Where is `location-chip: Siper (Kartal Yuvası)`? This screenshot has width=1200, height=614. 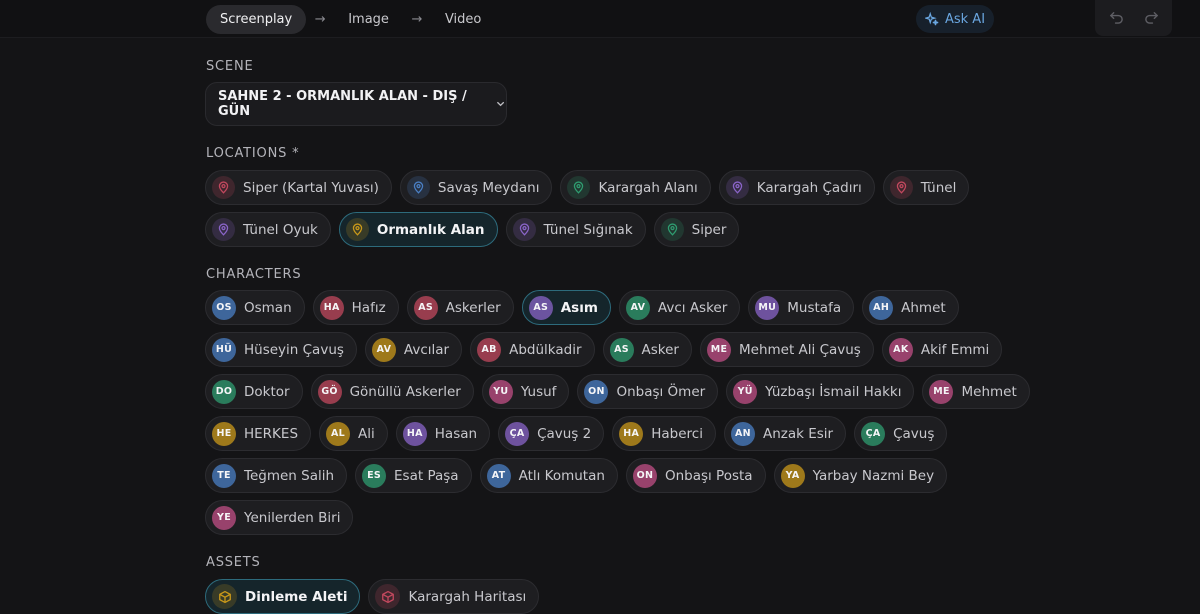 location-chip: Siper (Kartal Yuvası) is located at coordinates (298, 187).